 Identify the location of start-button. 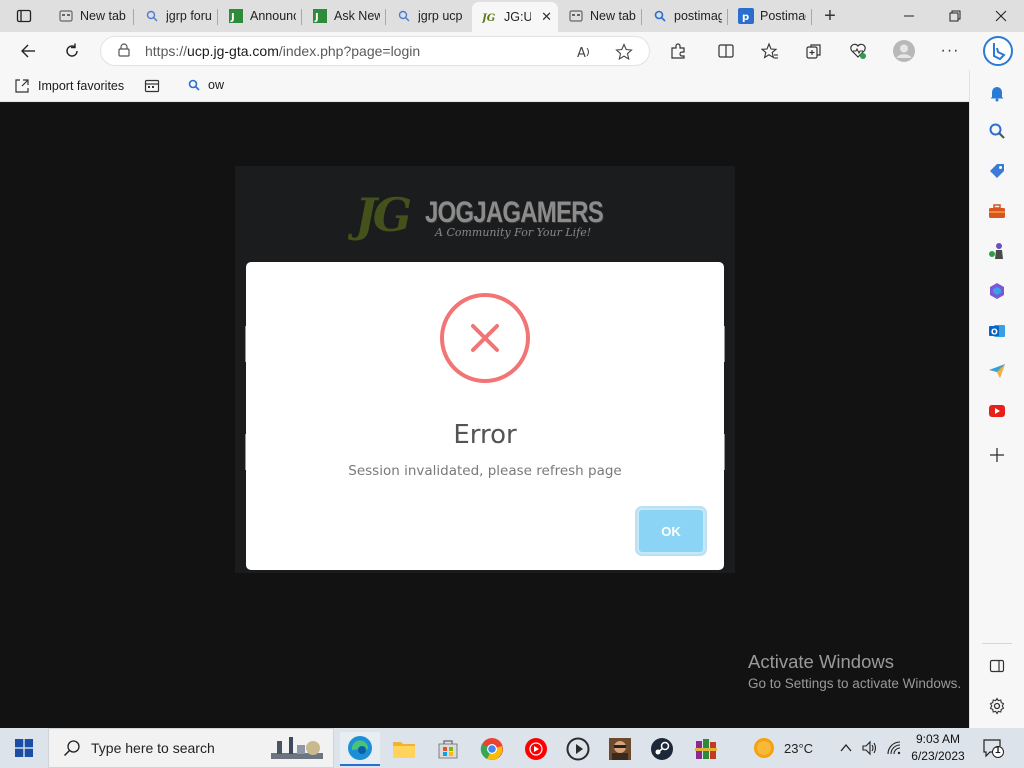
(24, 748).